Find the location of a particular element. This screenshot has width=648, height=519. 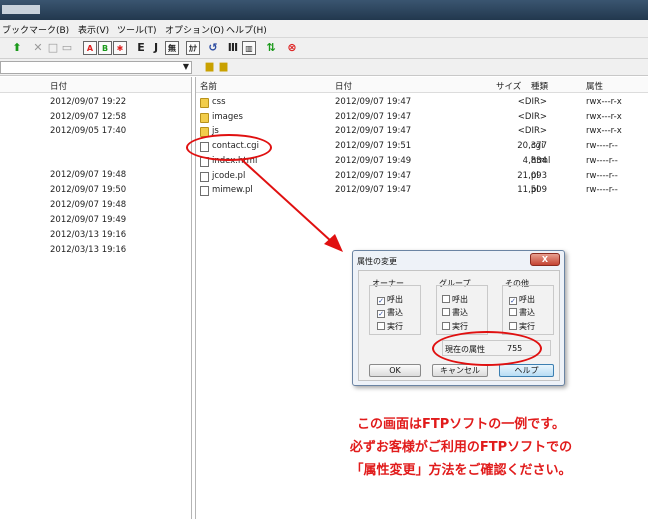

ok-button: OK is located at coordinates (395, 370).